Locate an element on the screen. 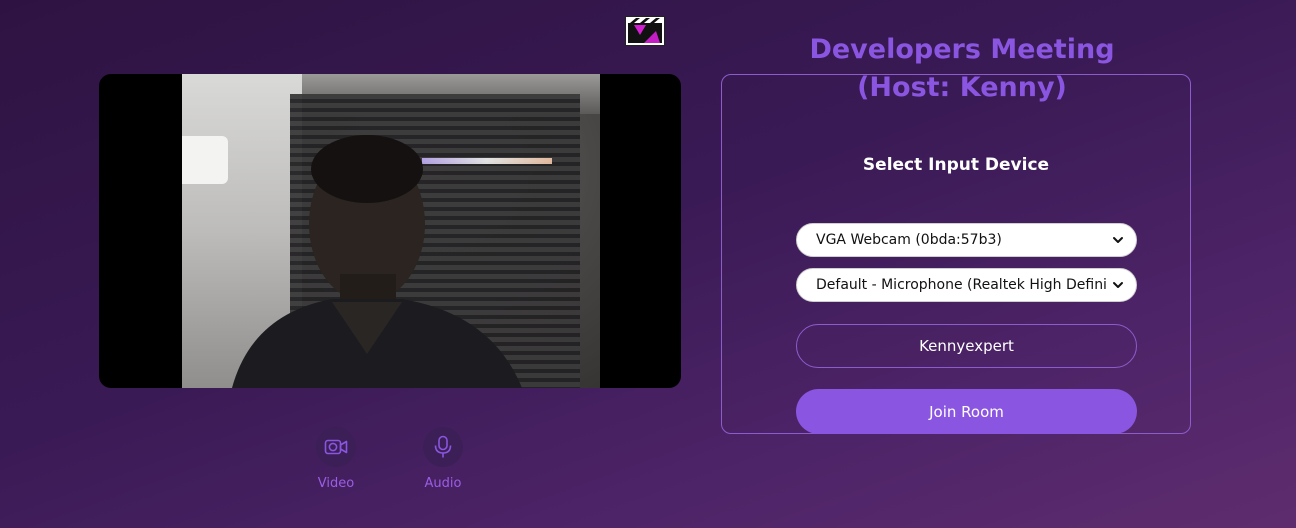 The width and height of the screenshot is (1296, 528). clapperboard-icon is located at coordinates (645, 30).